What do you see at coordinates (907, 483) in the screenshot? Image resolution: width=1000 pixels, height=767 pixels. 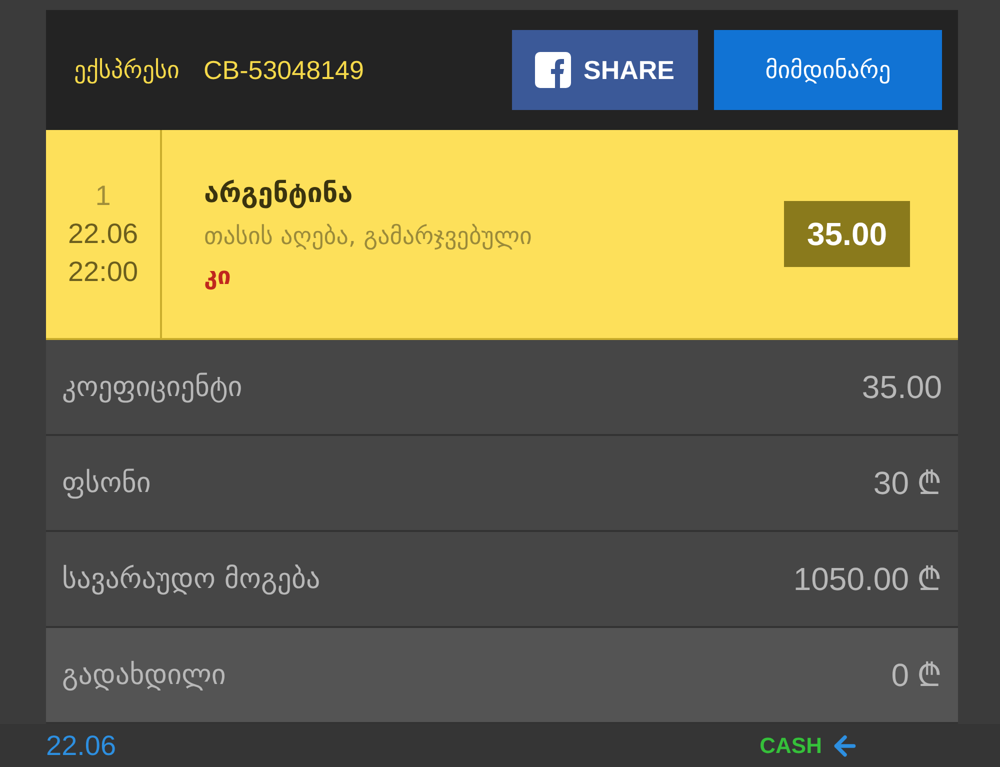 I see `row-value: 30 ₾` at bounding box center [907, 483].